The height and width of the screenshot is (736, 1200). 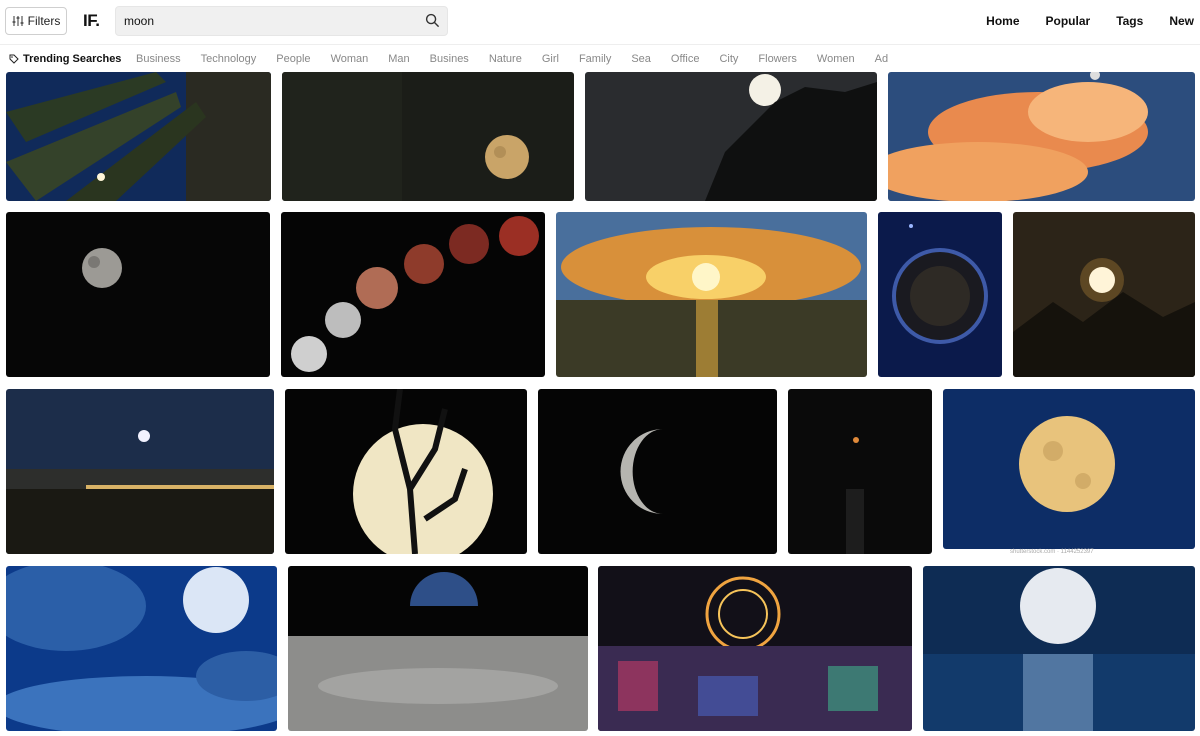 I want to click on image-earth-from-moon, so click(x=438, y=648).